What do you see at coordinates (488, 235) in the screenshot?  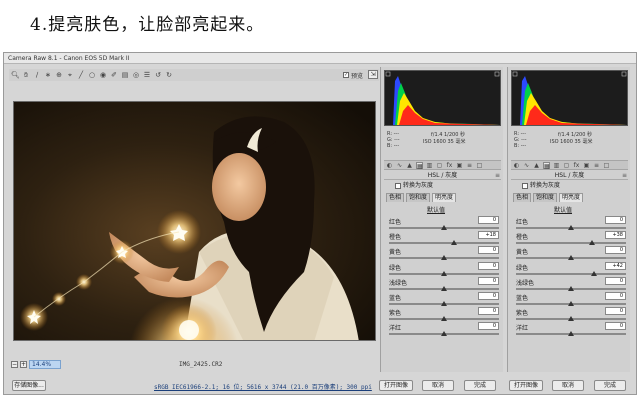 I see `slider-value-input: +18` at bounding box center [488, 235].